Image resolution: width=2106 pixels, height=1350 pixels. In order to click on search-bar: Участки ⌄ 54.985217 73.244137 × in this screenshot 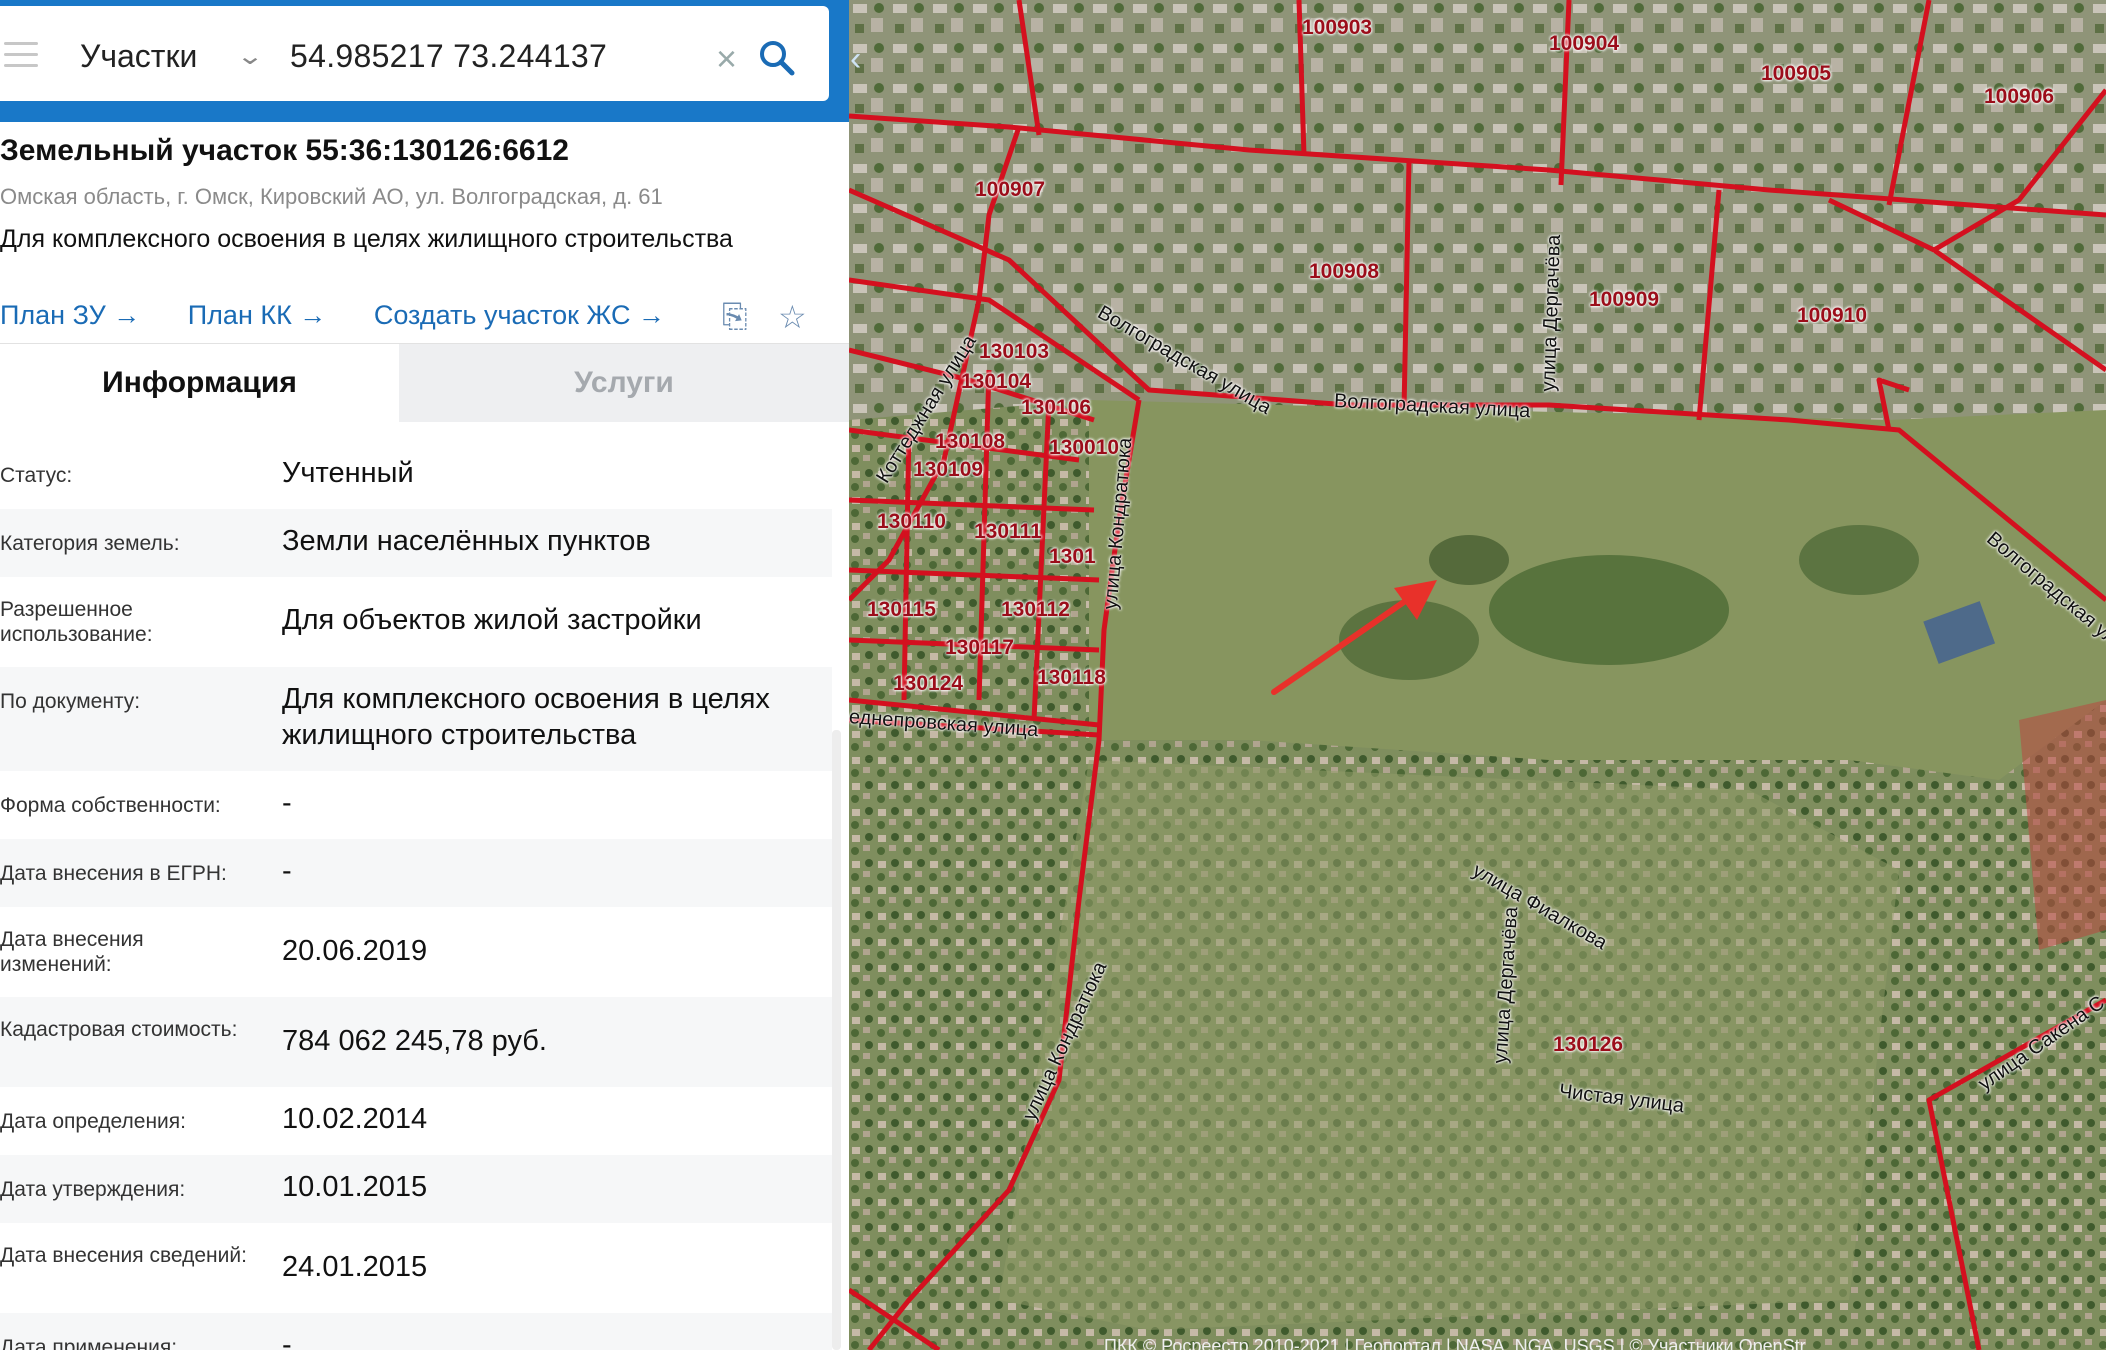, I will do `click(424, 61)`.